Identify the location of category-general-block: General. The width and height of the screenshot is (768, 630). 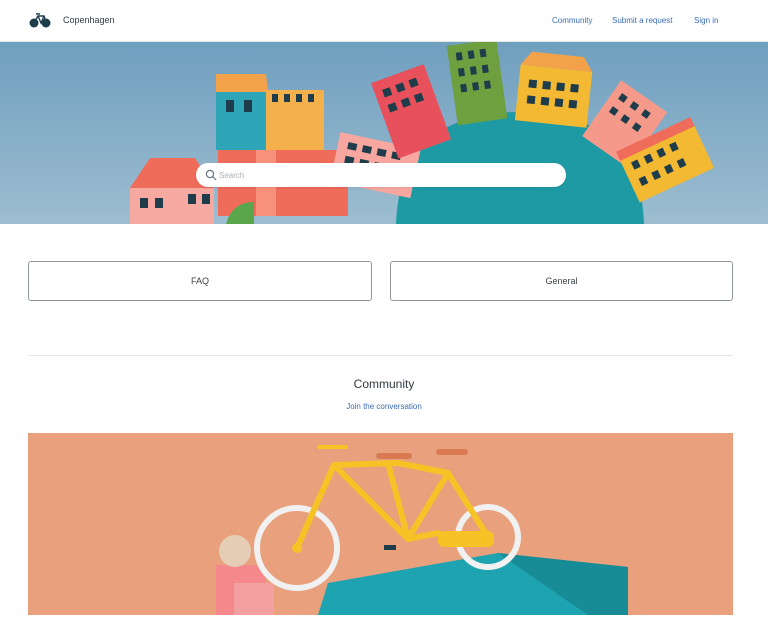
(561, 281).